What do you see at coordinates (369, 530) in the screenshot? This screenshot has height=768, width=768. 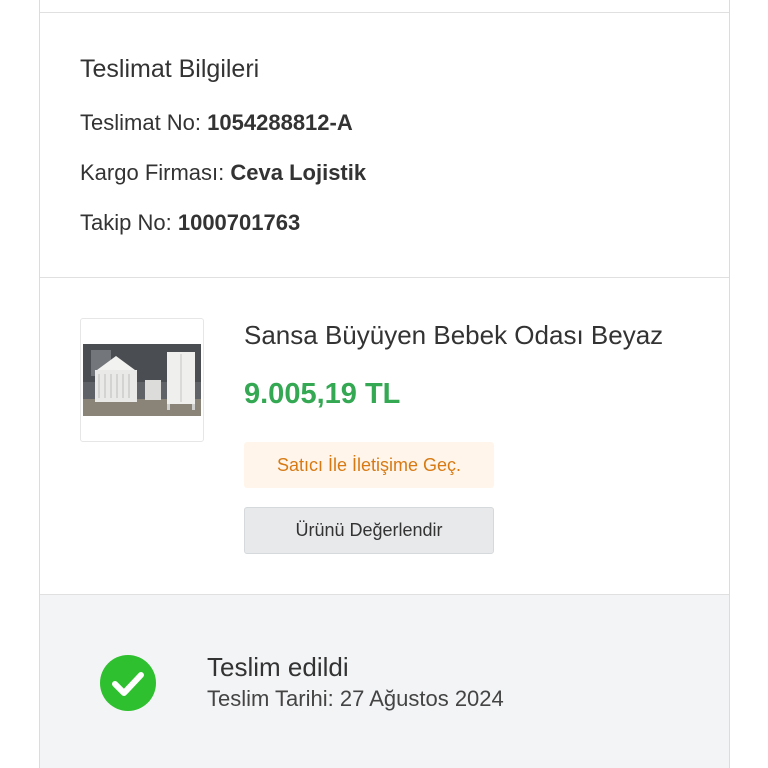 I see `review-product-button: Ürünü Değerlendir` at bounding box center [369, 530].